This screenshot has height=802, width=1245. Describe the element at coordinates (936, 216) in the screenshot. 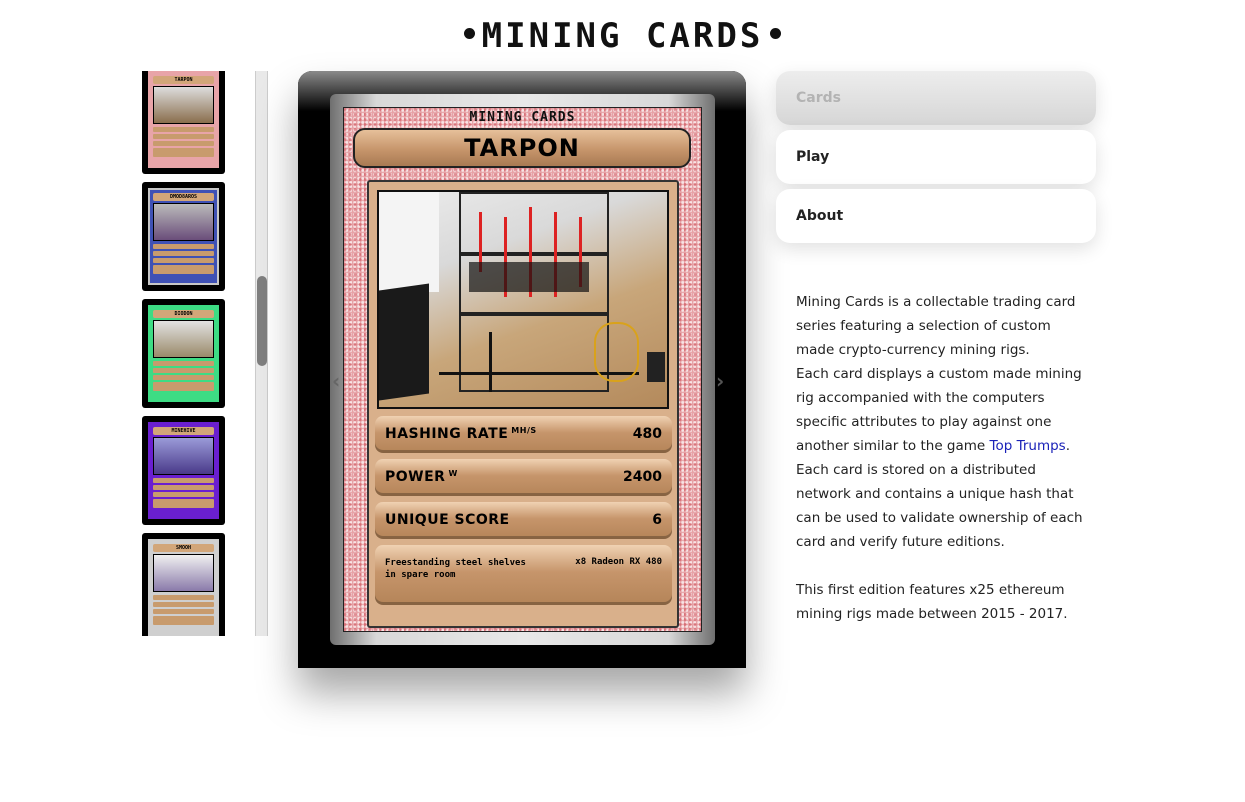

I see `menu-item-about: About` at that location.